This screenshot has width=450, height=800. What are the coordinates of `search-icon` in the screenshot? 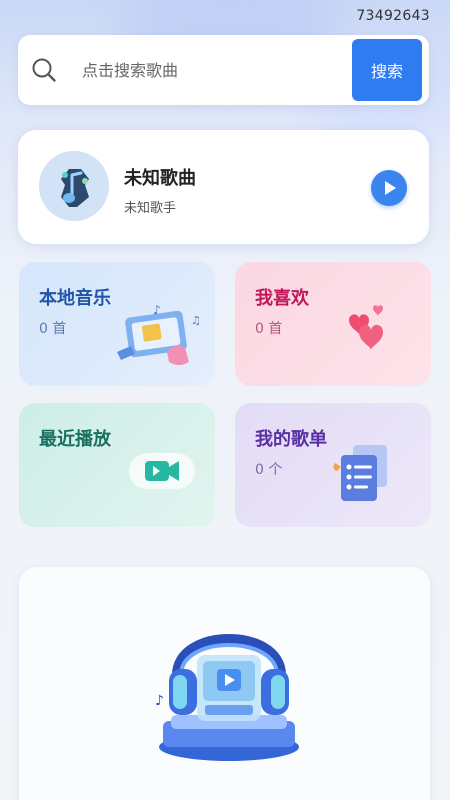 It's located at (44, 70).